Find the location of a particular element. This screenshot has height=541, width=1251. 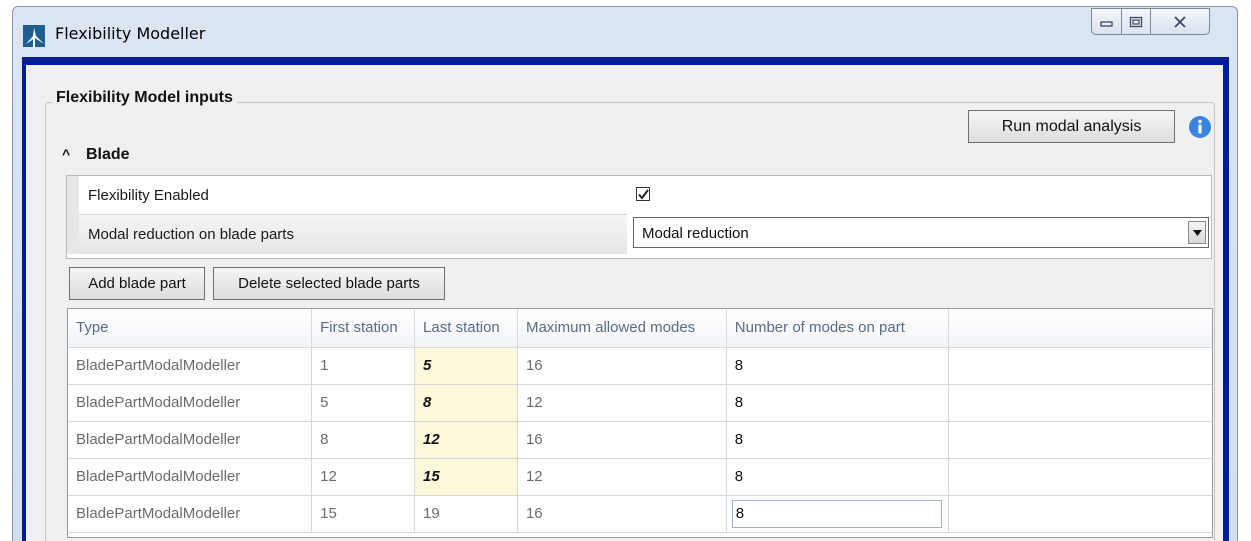

cell-first-station: 8 is located at coordinates (363, 440).